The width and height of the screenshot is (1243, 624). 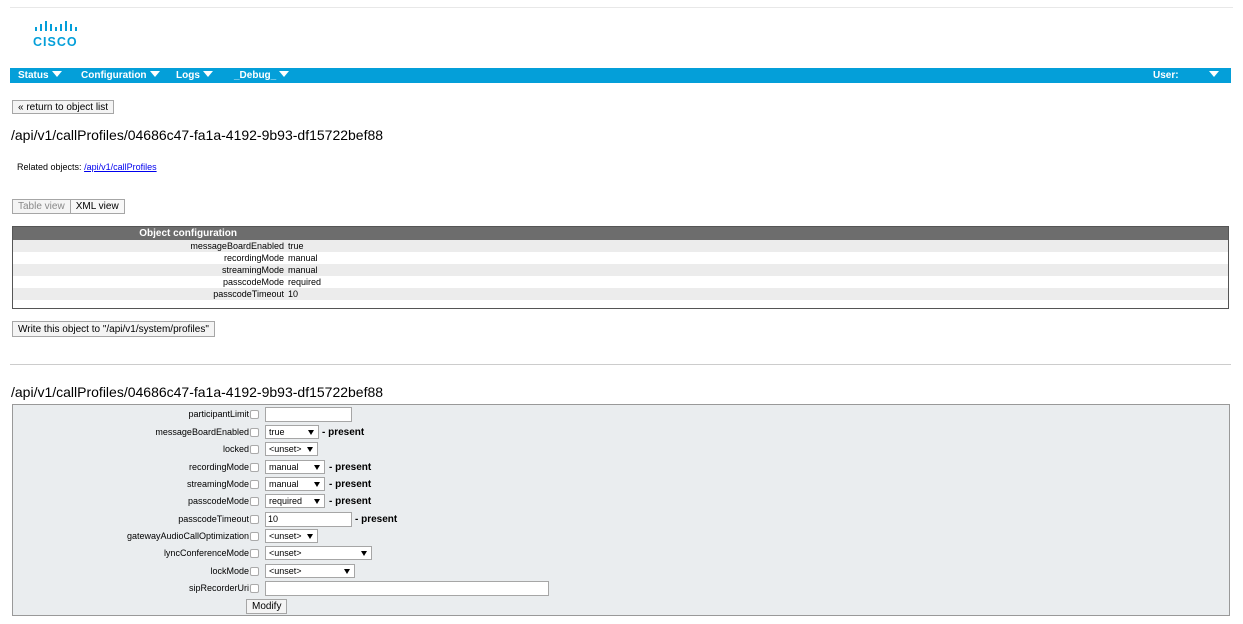 I want to click on cisco-logo: CISCO, so click(x=55, y=35).